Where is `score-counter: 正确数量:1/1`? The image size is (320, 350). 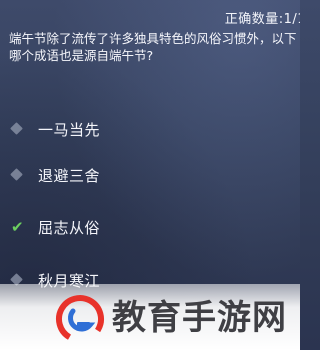
score-counter: 正确数量:1/1 is located at coordinates (262, 19).